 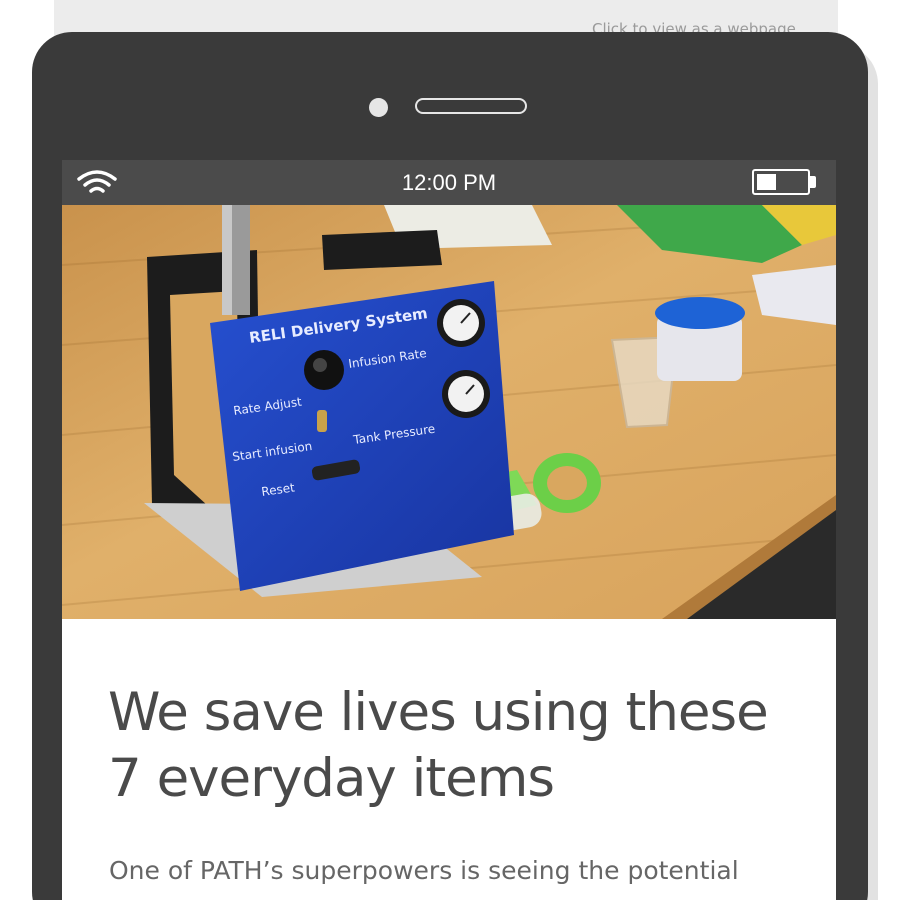 I want to click on status-time: 12:00 PM, so click(x=449, y=182).